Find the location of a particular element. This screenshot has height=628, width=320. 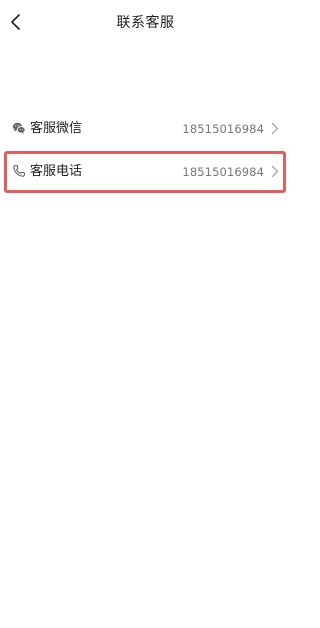

phone-contact-value: 18515016984 is located at coordinates (223, 172).